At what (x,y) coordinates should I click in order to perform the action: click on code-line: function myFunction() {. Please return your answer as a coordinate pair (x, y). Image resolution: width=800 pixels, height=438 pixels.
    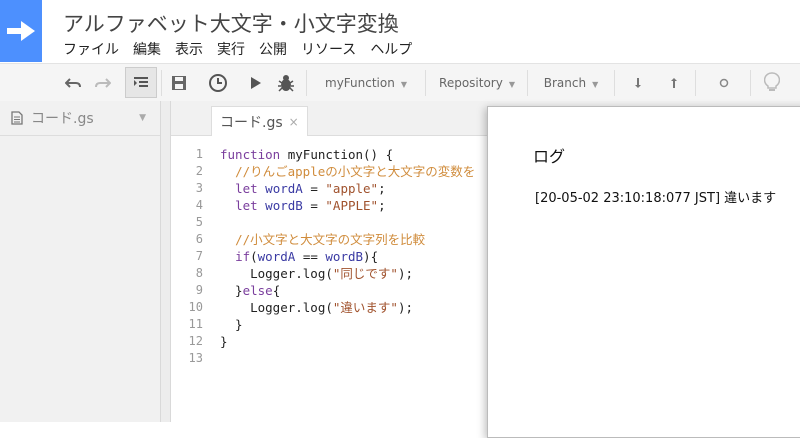
    Looking at the image, I should click on (347, 154).